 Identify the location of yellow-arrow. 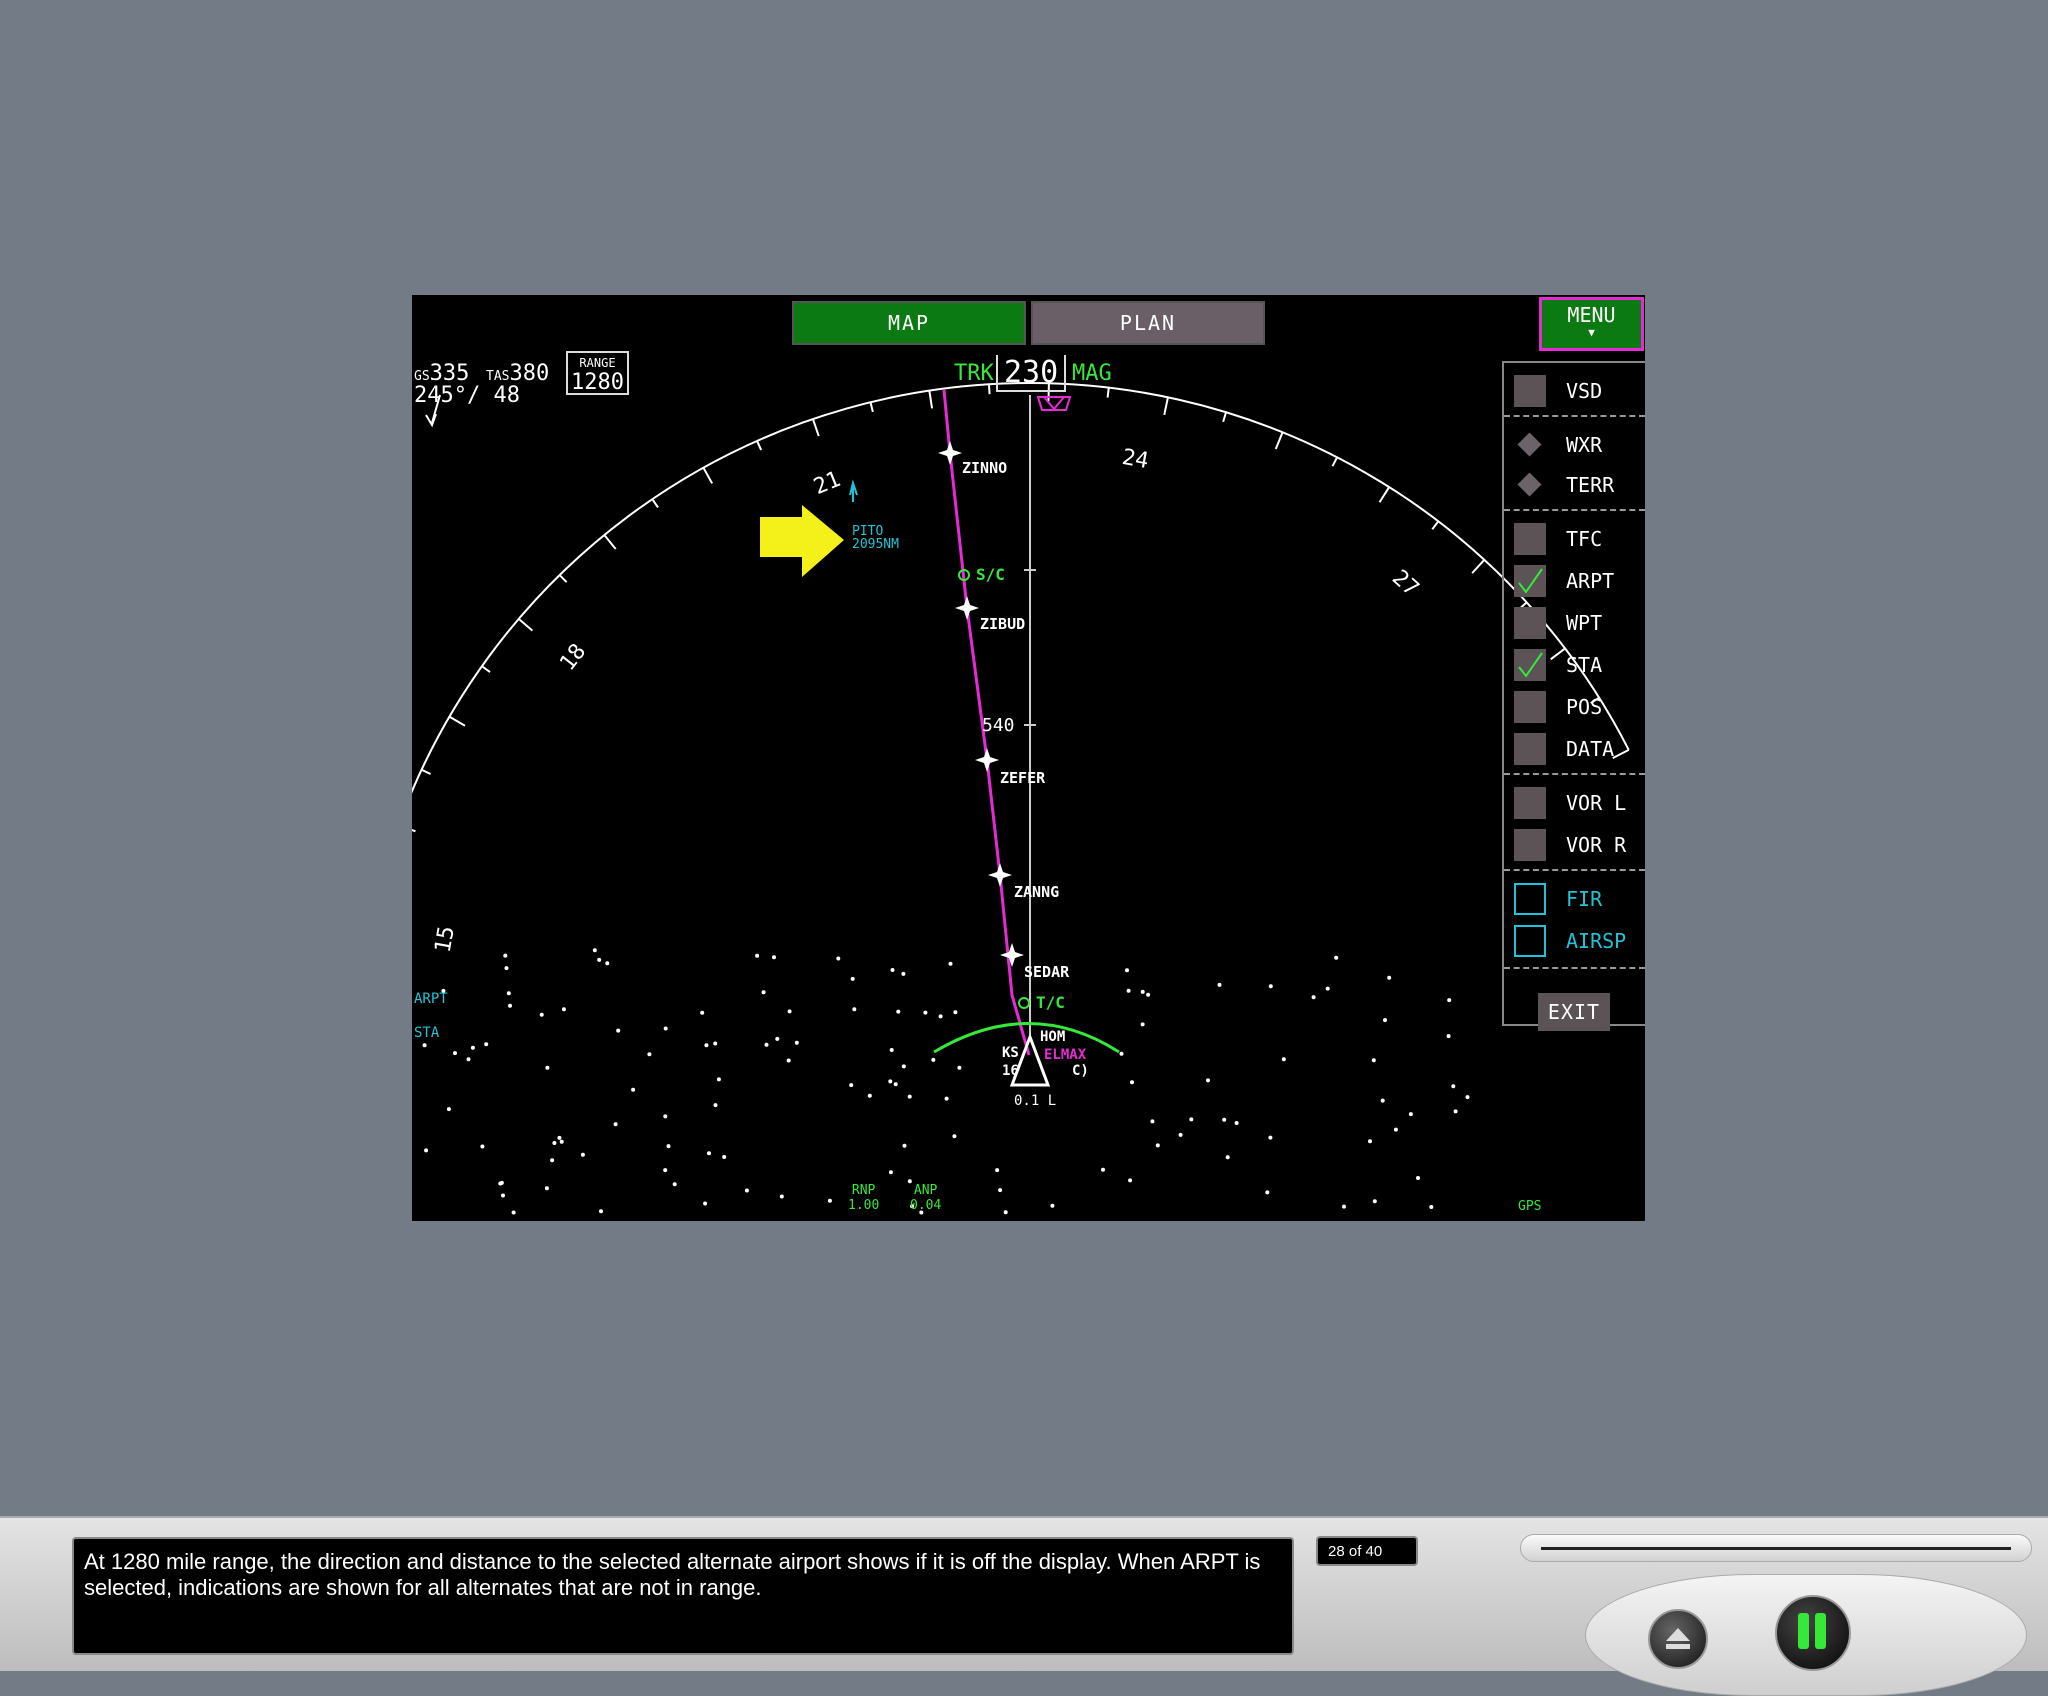
(802, 541).